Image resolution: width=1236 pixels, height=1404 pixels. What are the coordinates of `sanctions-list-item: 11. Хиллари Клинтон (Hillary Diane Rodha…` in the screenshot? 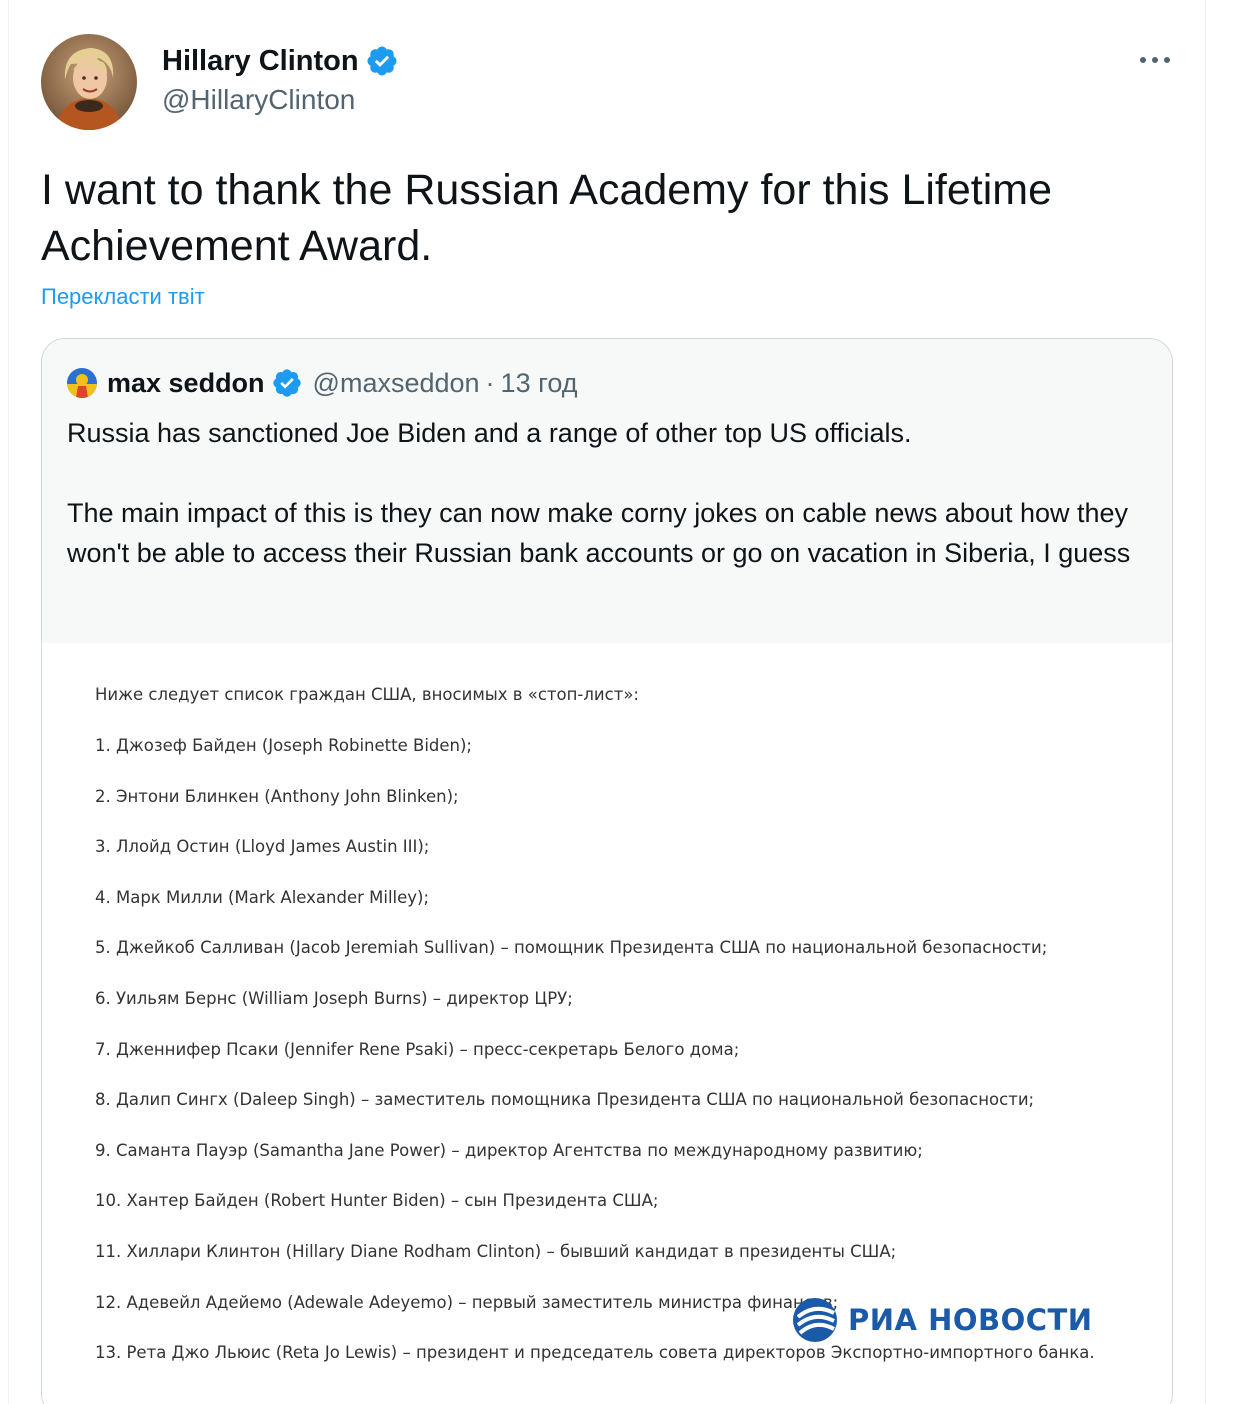 It's located at (496, 1251).